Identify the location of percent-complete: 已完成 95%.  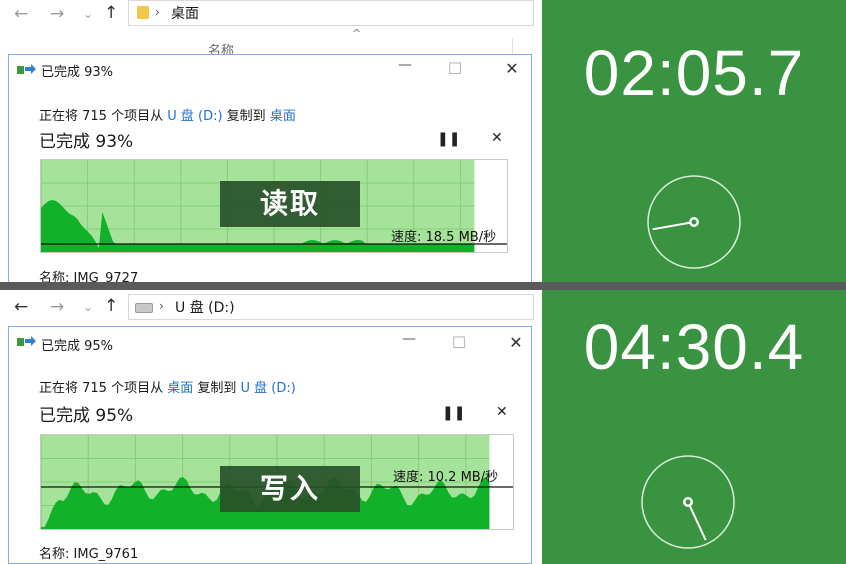
(86, 416).